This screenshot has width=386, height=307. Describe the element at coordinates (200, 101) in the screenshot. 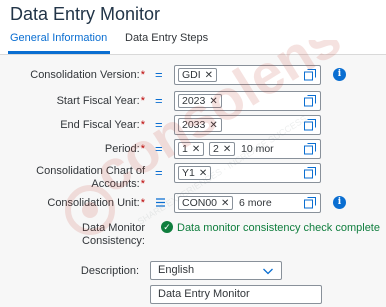

I see `token: 2023 ✕` at that location.